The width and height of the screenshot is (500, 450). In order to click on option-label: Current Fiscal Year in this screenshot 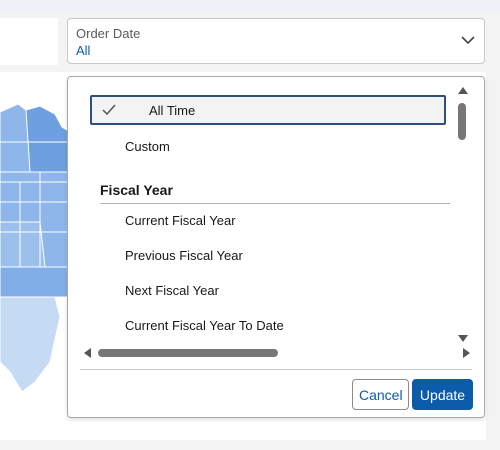, I will do `click(180, 220)`.